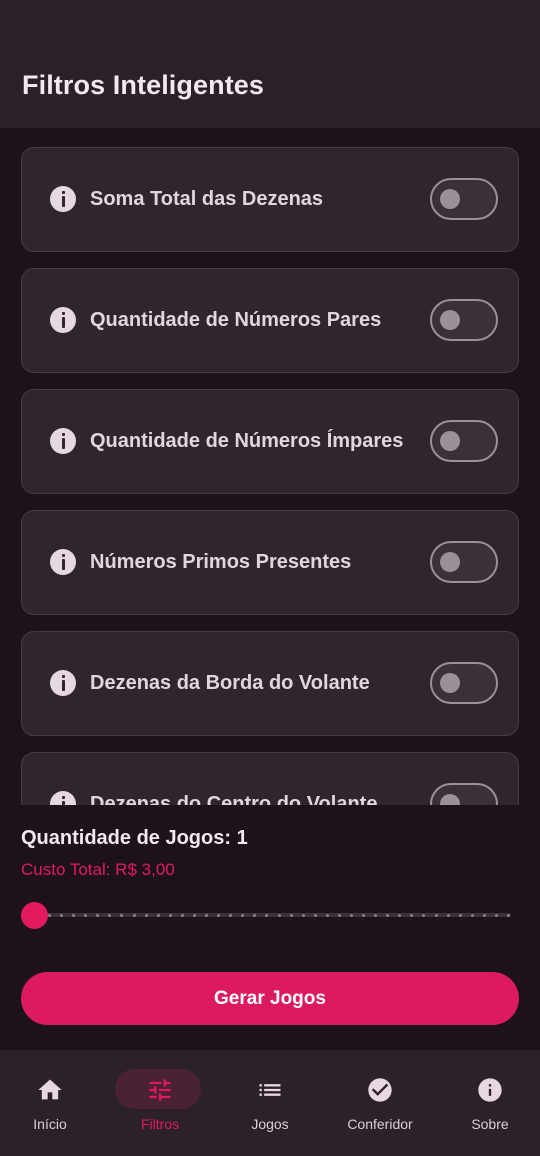  I want to click on bottom-navigation: Início Filtros Jogos Conferidor Sobre, so click(270, 1103).